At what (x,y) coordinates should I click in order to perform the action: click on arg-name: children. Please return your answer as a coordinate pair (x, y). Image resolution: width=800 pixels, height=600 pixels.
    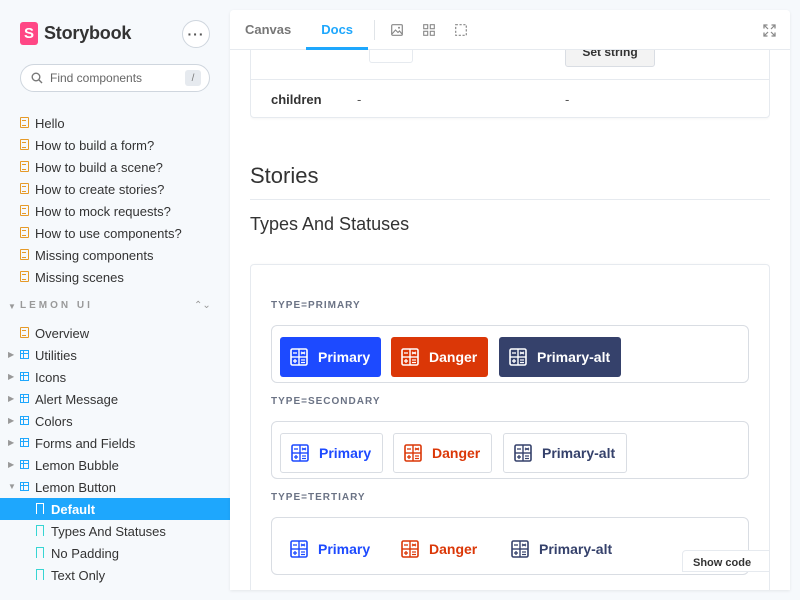
    Looking at the image, I should click on (296, 99).